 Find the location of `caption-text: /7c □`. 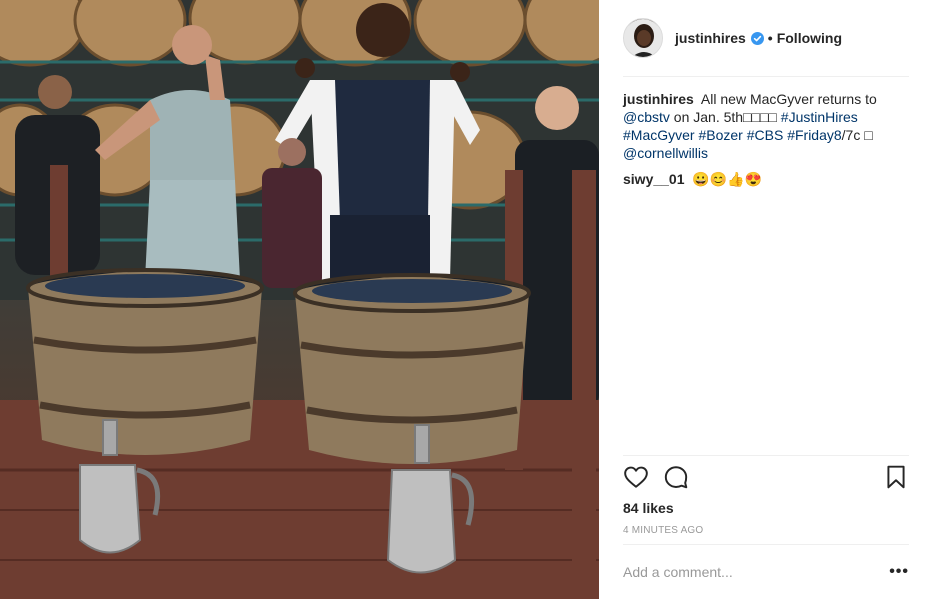

caption-text: /7c □ is located at coordinates (857, 135).